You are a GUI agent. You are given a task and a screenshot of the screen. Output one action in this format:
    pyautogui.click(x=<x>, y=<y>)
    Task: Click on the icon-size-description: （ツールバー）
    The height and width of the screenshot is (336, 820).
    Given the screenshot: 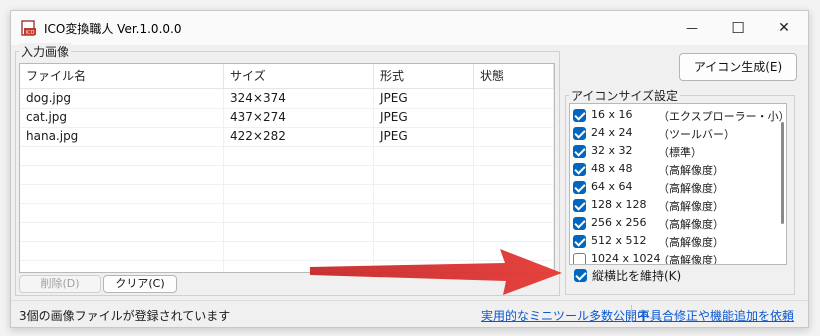 What is the action you would take?
    pyautogui.click(x=696, y=134)
    